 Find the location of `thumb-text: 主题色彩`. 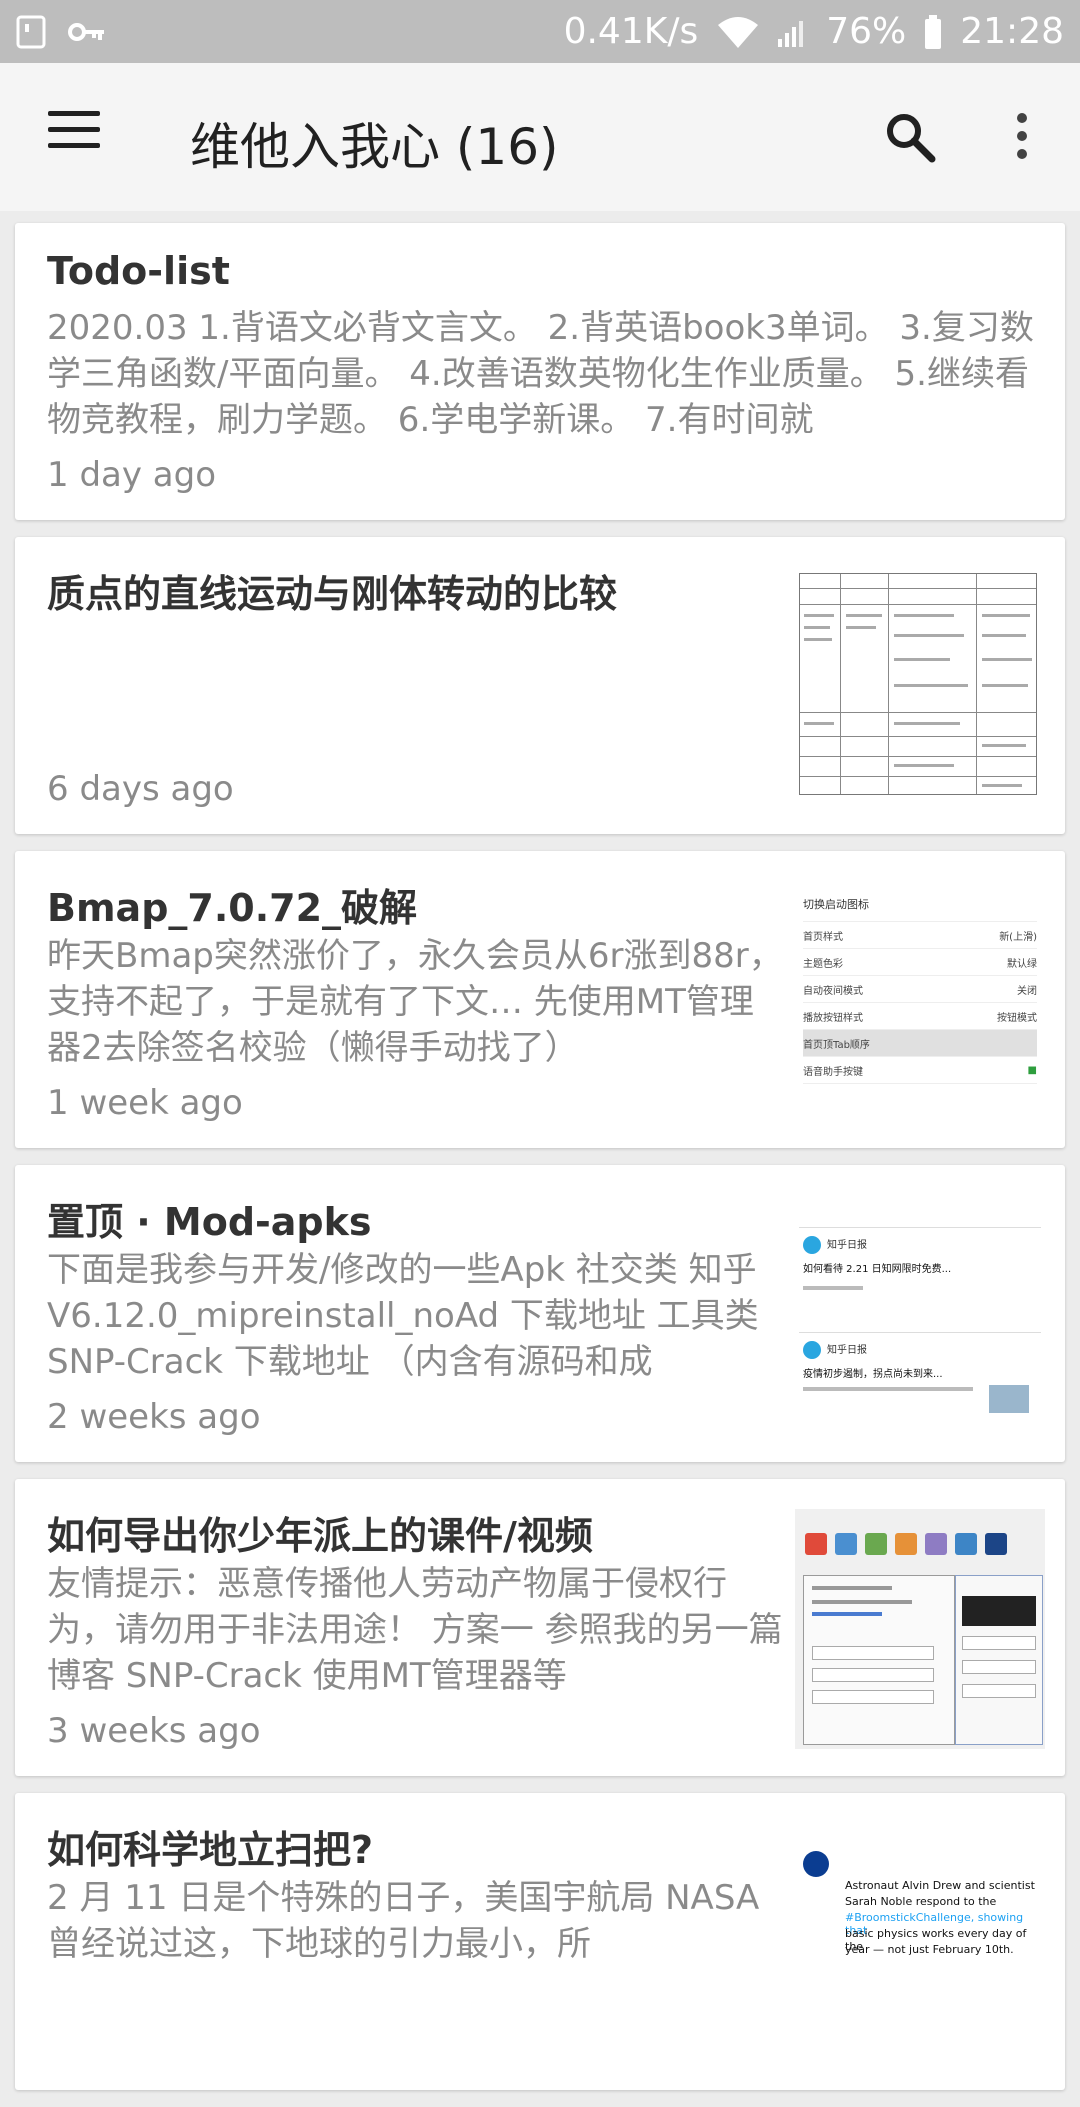

thumb-text: 主题色彩 is located at coordinates (823, 964).